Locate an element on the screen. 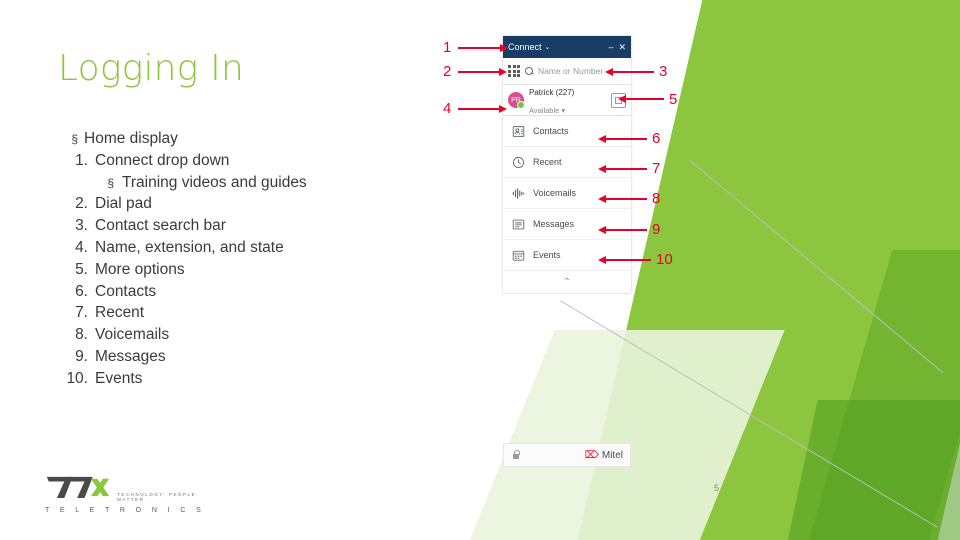  nav-label: Recent is located at coordinates (547, 162).